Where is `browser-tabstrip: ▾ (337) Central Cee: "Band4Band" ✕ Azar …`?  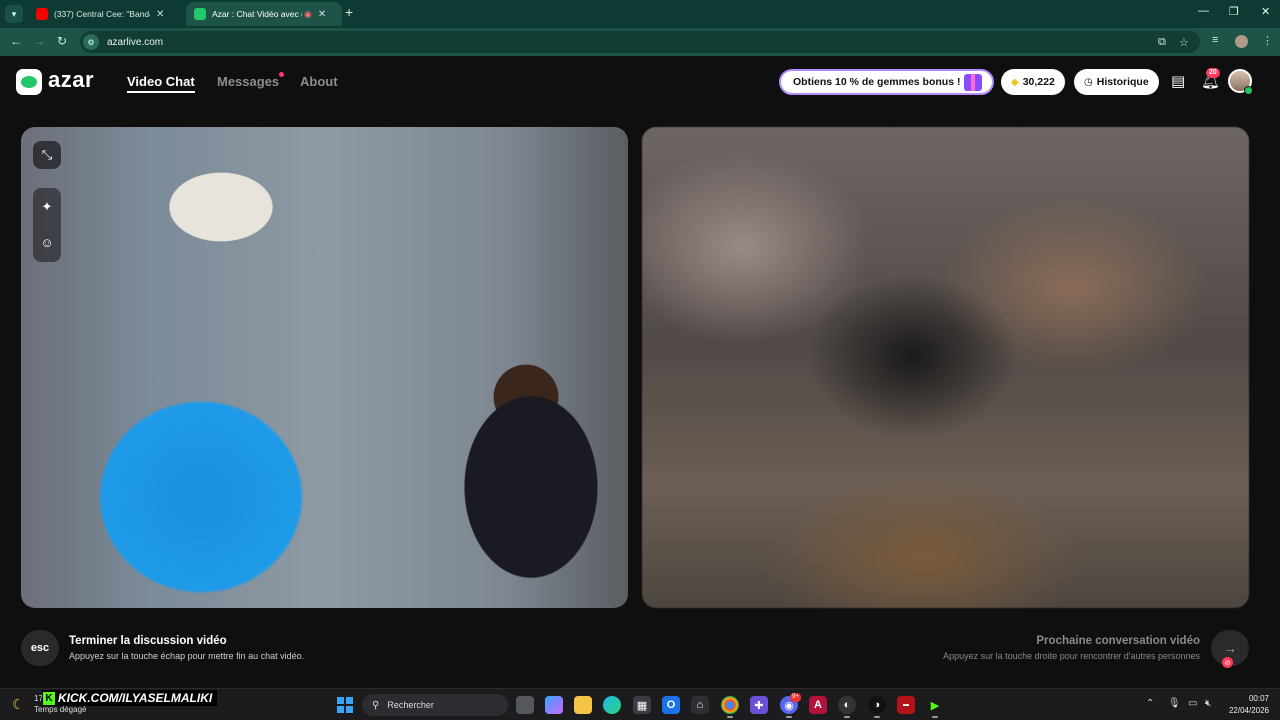 browser-tabstrip: ▾ (337) Central Cee: "Band4Band" ✕ Azar … is located at coordinates (640, 14).